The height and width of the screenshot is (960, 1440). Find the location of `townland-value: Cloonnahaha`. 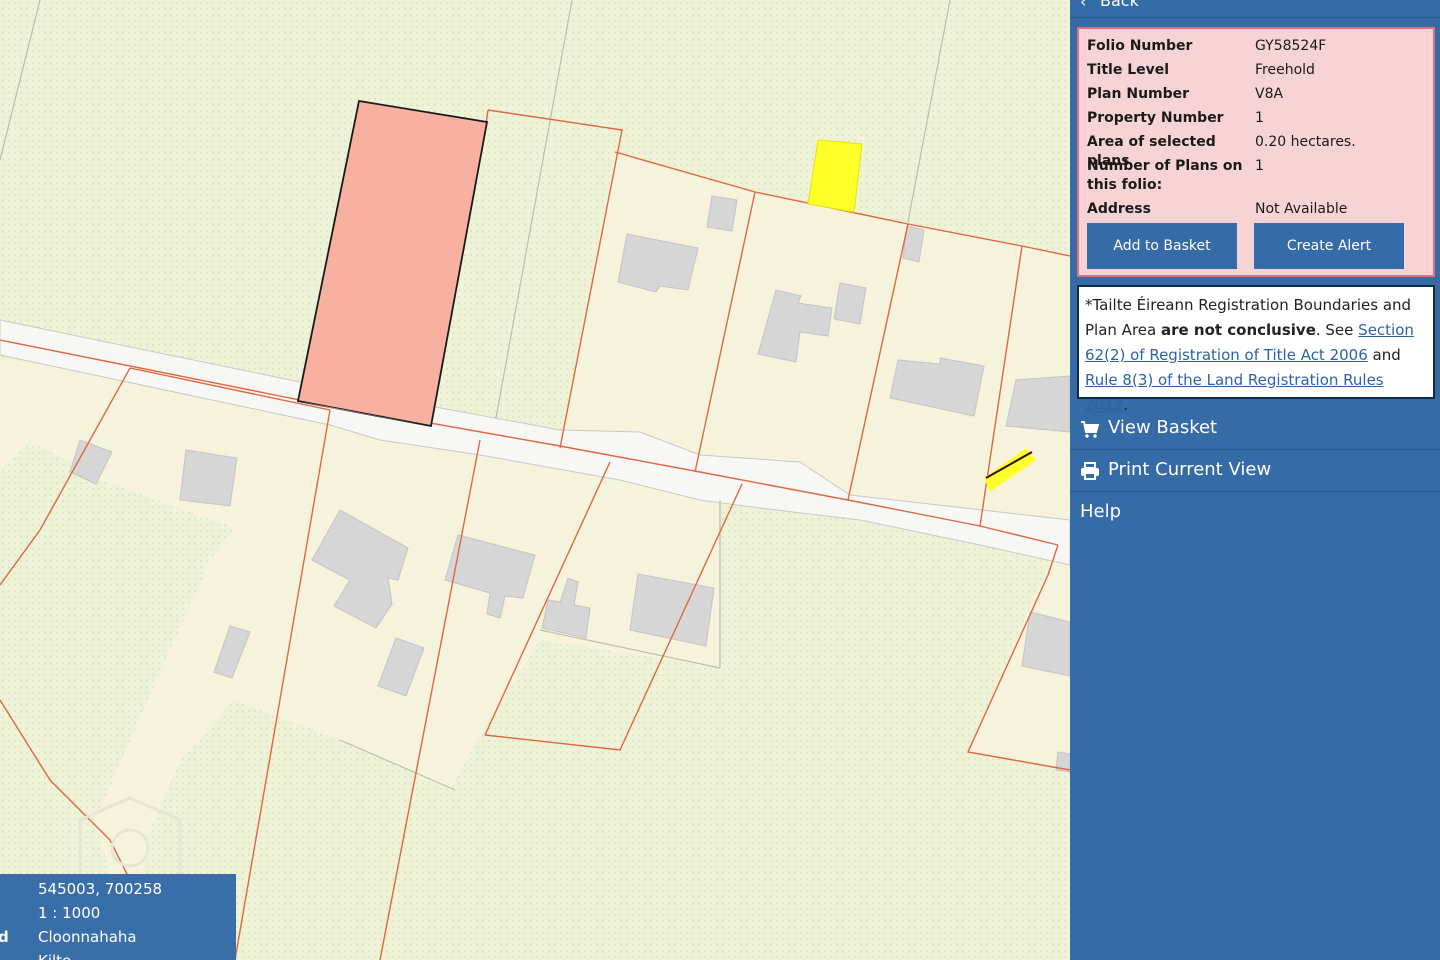

townland-value: Cloonnahaha is located at coordinates (87, 937).